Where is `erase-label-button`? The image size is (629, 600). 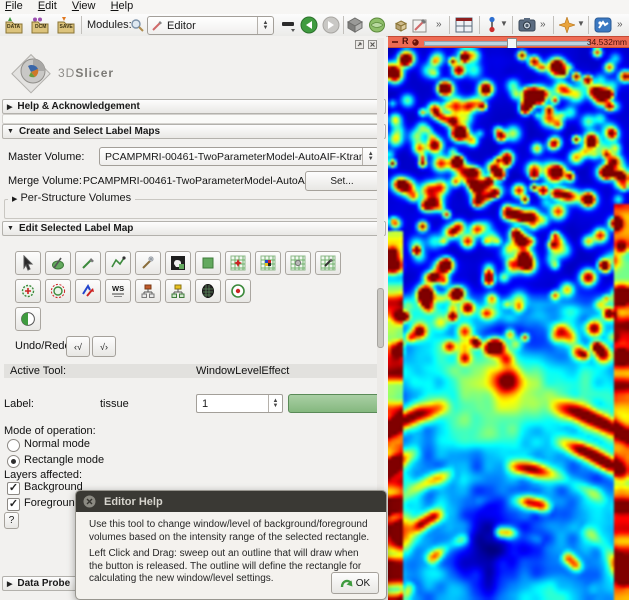
erase-label-button is located at coordinates (178, 263).